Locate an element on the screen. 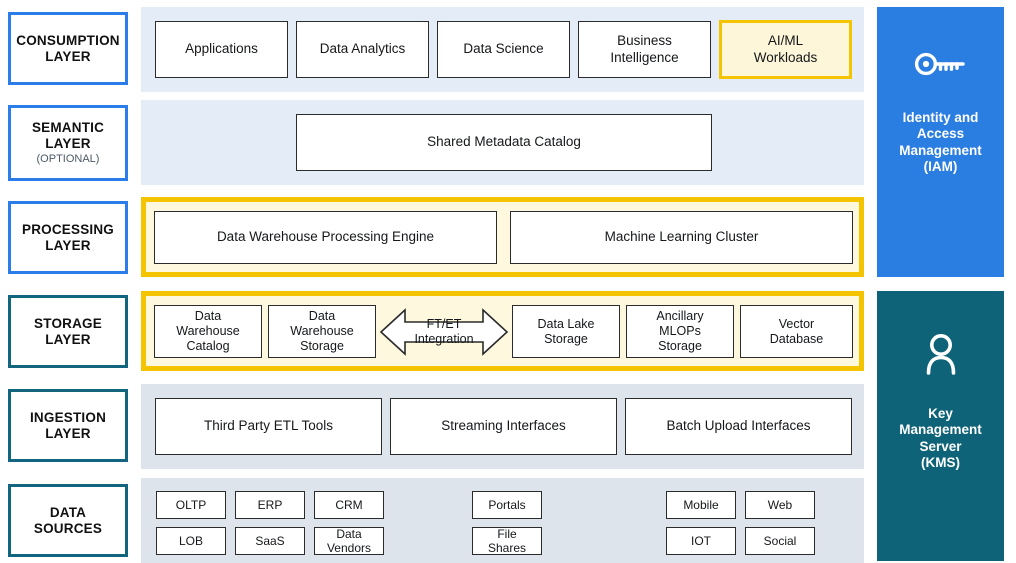 This screenshot has height=563, width=1016. layer-label-storage: STORAGE LAYER is located at coordinates (68, 331).